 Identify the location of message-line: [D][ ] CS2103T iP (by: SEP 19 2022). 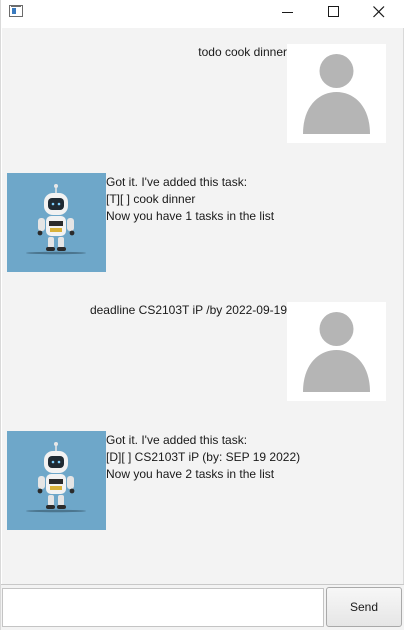
(203, 457).